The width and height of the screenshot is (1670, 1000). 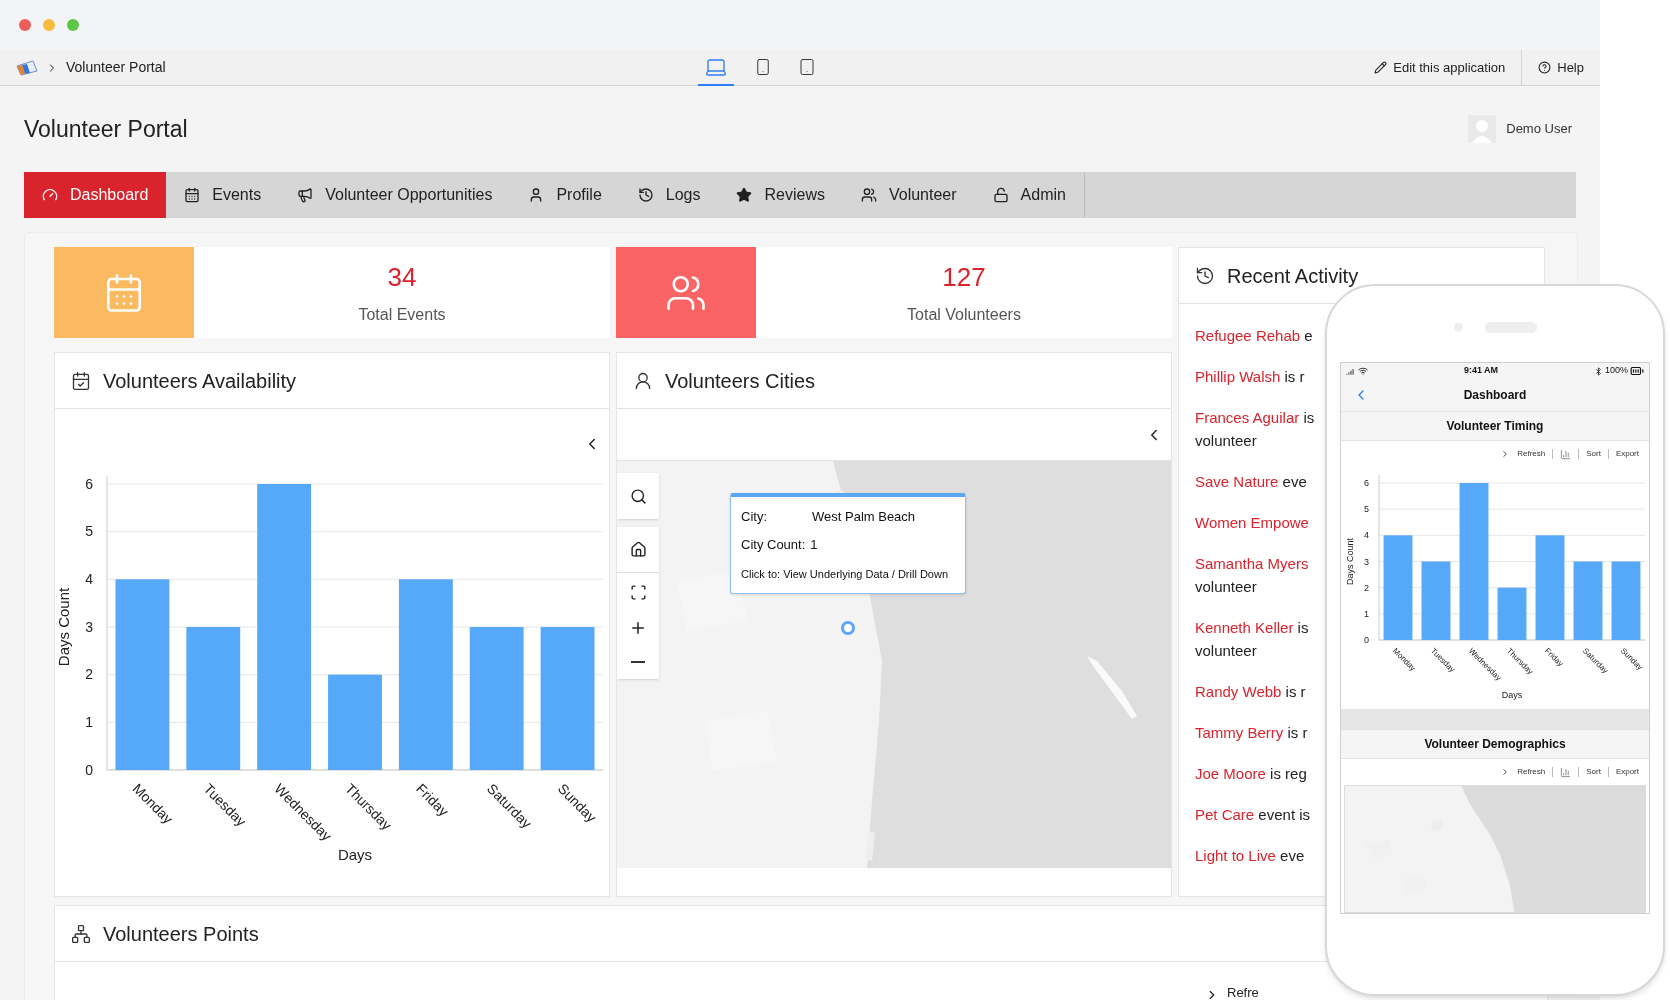 What do you see at coordinates (181, 934) in the screenshot?
I see `panel-title: Volunteers Points` at bounding box center [181, 934].